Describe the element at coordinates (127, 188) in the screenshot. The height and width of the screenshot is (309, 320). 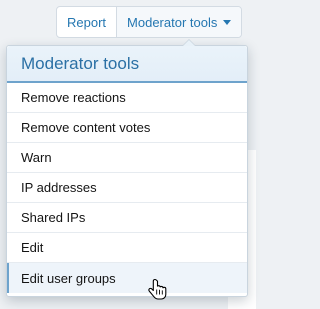
I see `menu-item-ip-addresses: IP addresses` at that location.